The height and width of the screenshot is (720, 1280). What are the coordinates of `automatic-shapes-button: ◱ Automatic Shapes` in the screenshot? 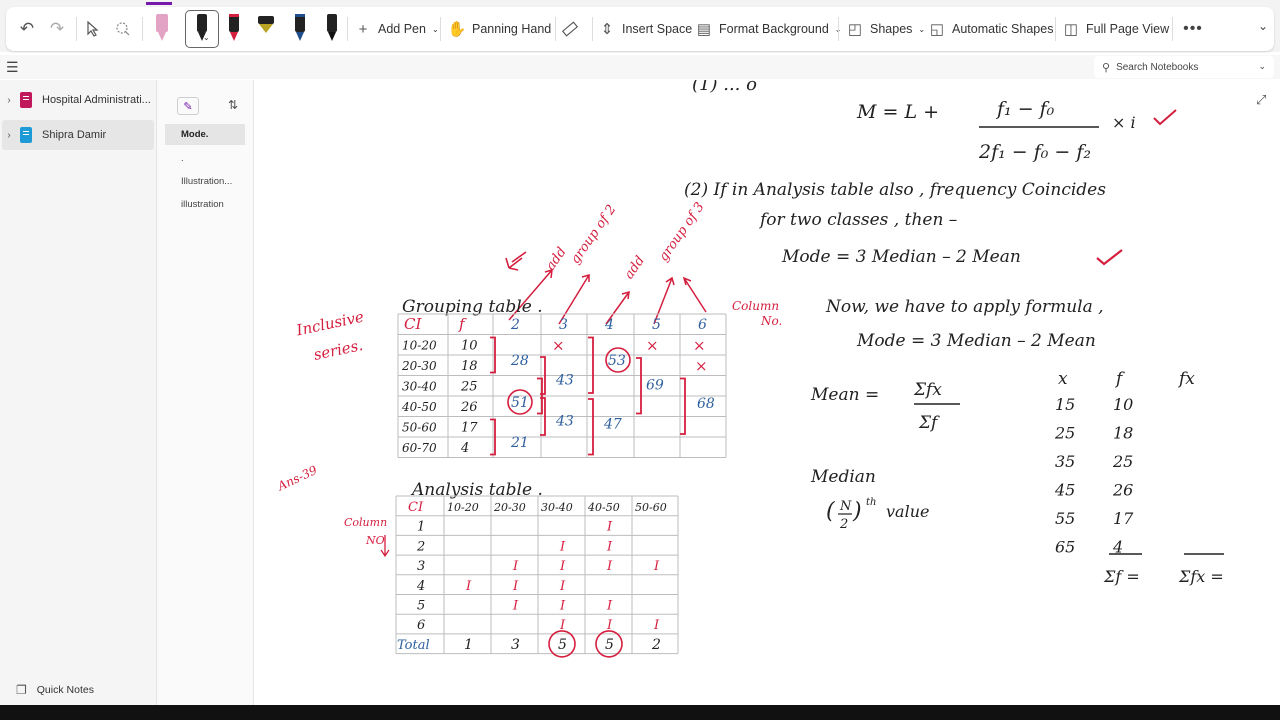 It's located at (991, 29).